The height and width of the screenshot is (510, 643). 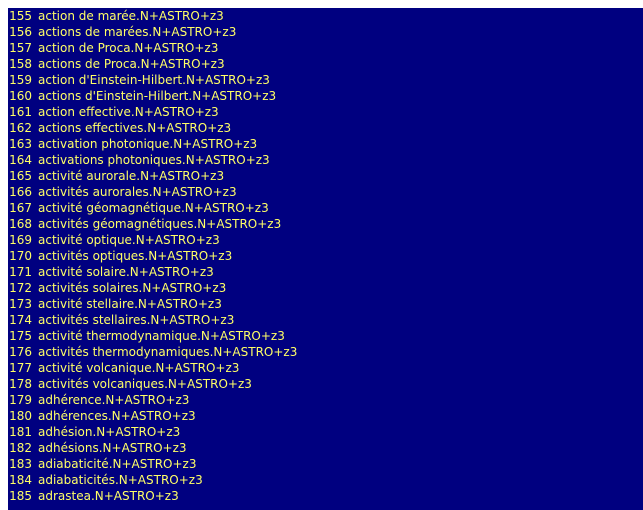 What do you see at coordinates (137, 192) in the screenshot?
I see `entry-text: activités aurorales.N+ASTRO+z3` at bounding box center [137, 192].